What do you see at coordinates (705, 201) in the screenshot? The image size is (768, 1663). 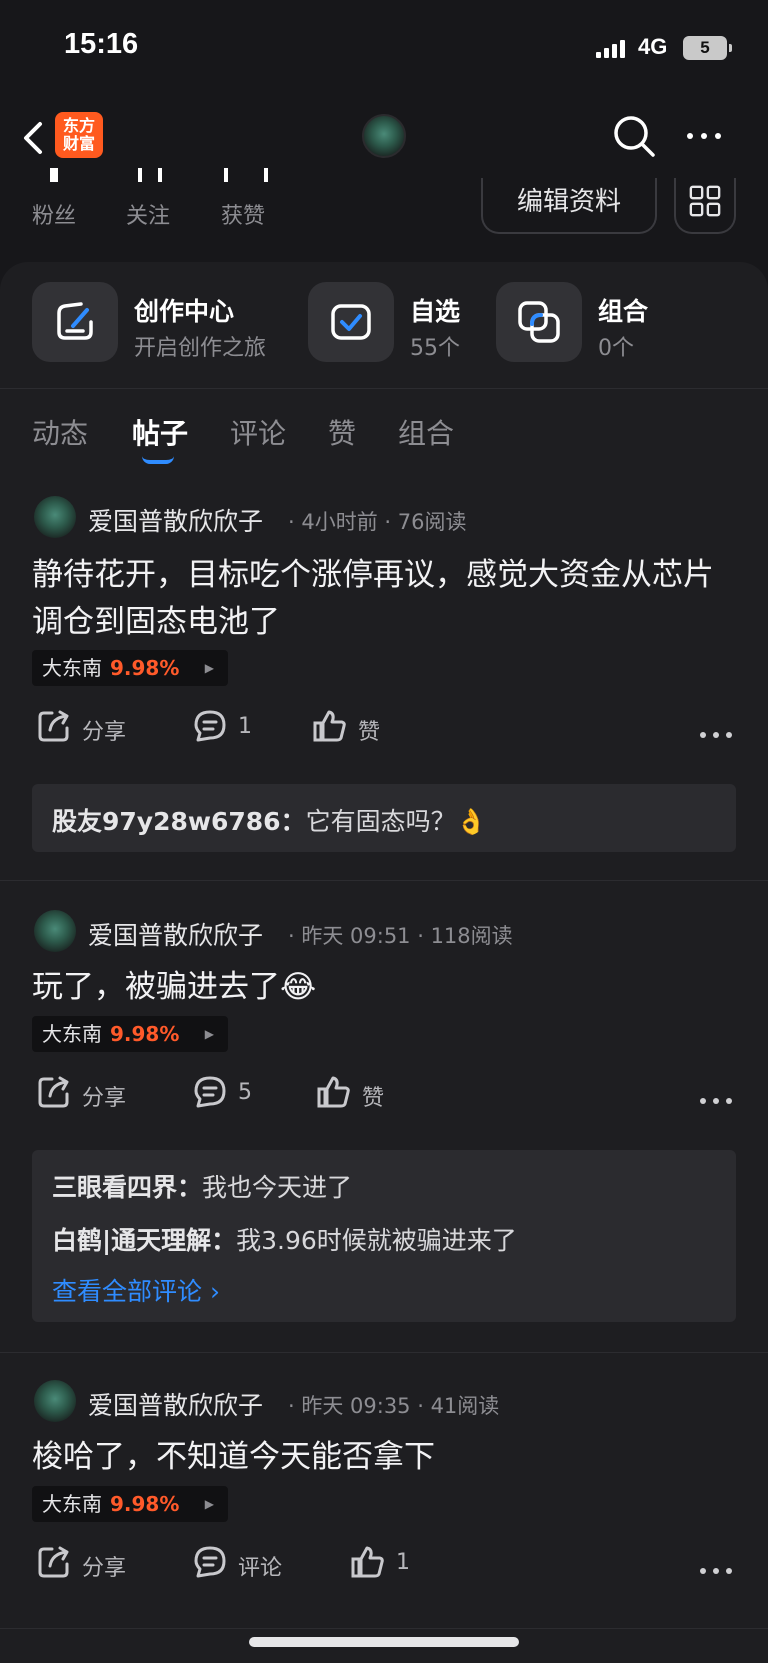 I see `qr-code-icon` at bounding box center [705, 201].